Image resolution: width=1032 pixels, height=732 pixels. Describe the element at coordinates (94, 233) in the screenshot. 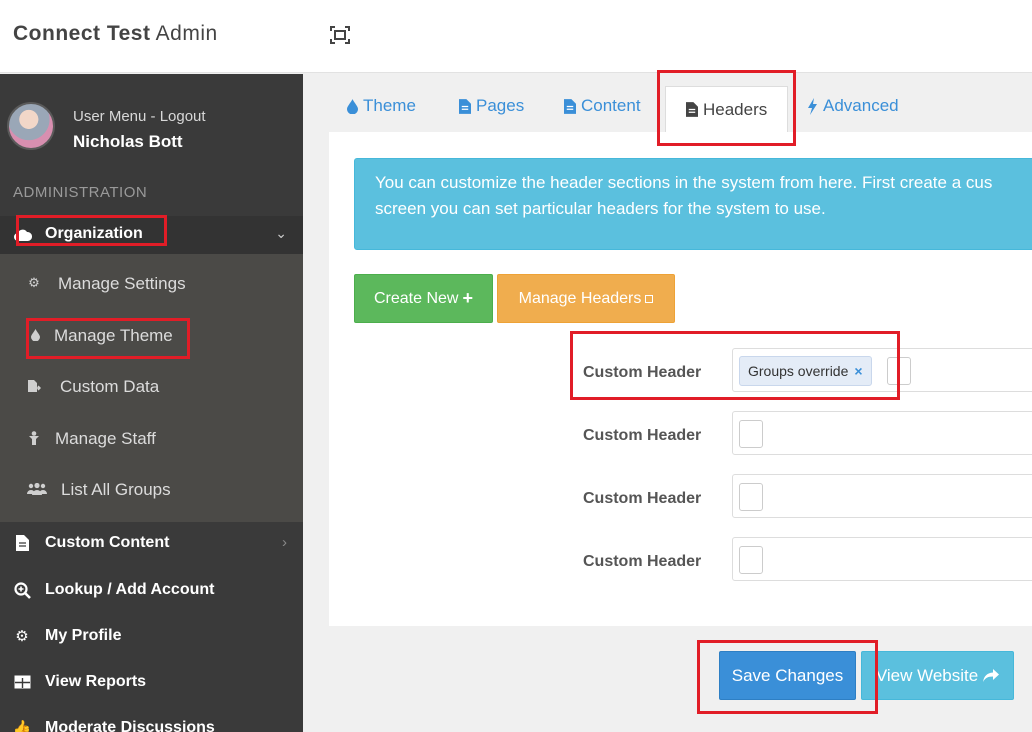

I see `sidebar-item-label: Organization` at that location.